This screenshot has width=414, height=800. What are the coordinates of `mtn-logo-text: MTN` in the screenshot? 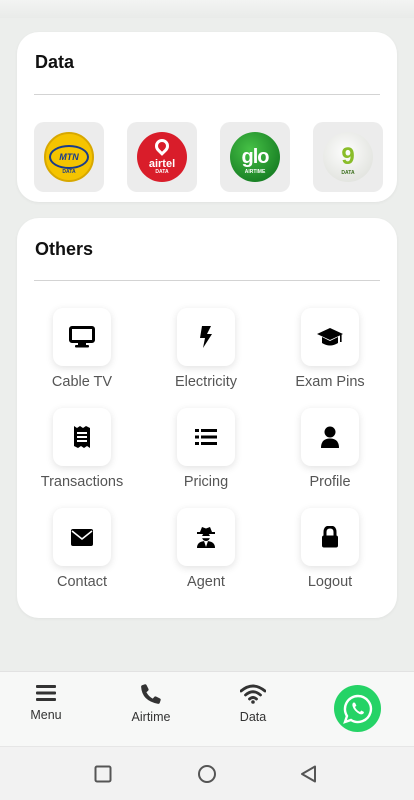 It's located at (69, 157).